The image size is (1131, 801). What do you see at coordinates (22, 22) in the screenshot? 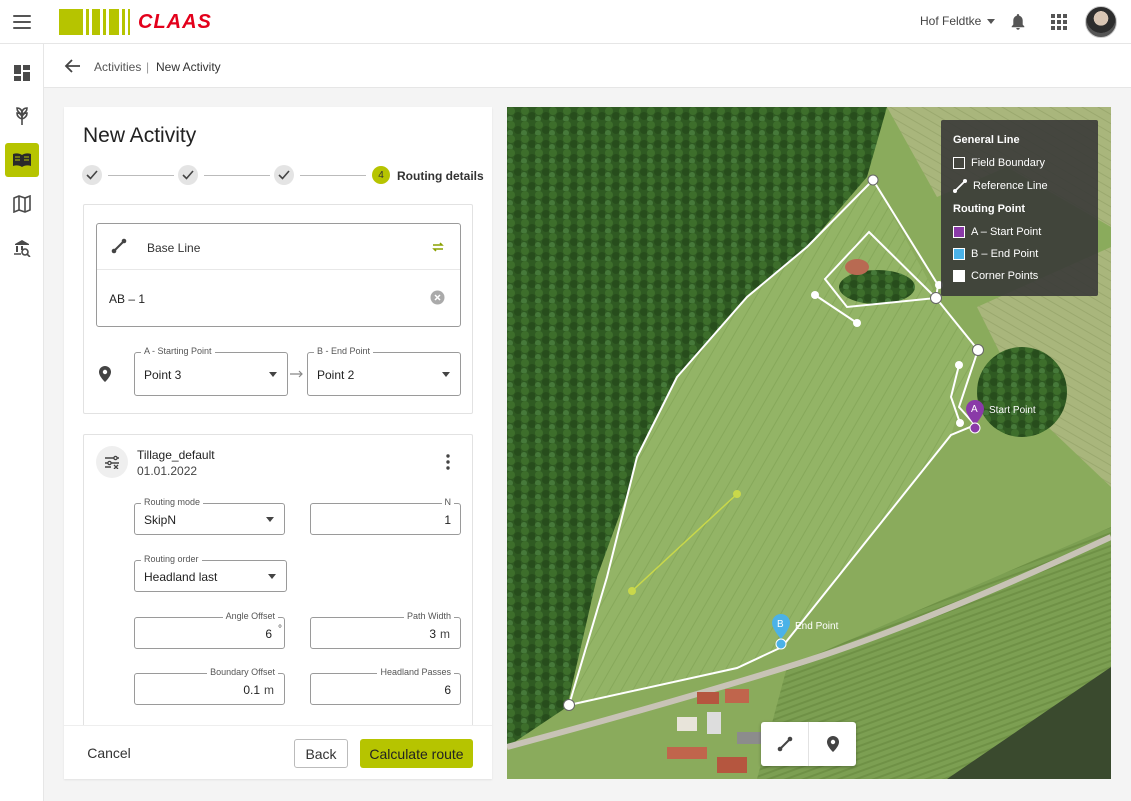
I see `hamburger-menu-icon` at bounding box center [22, 22].